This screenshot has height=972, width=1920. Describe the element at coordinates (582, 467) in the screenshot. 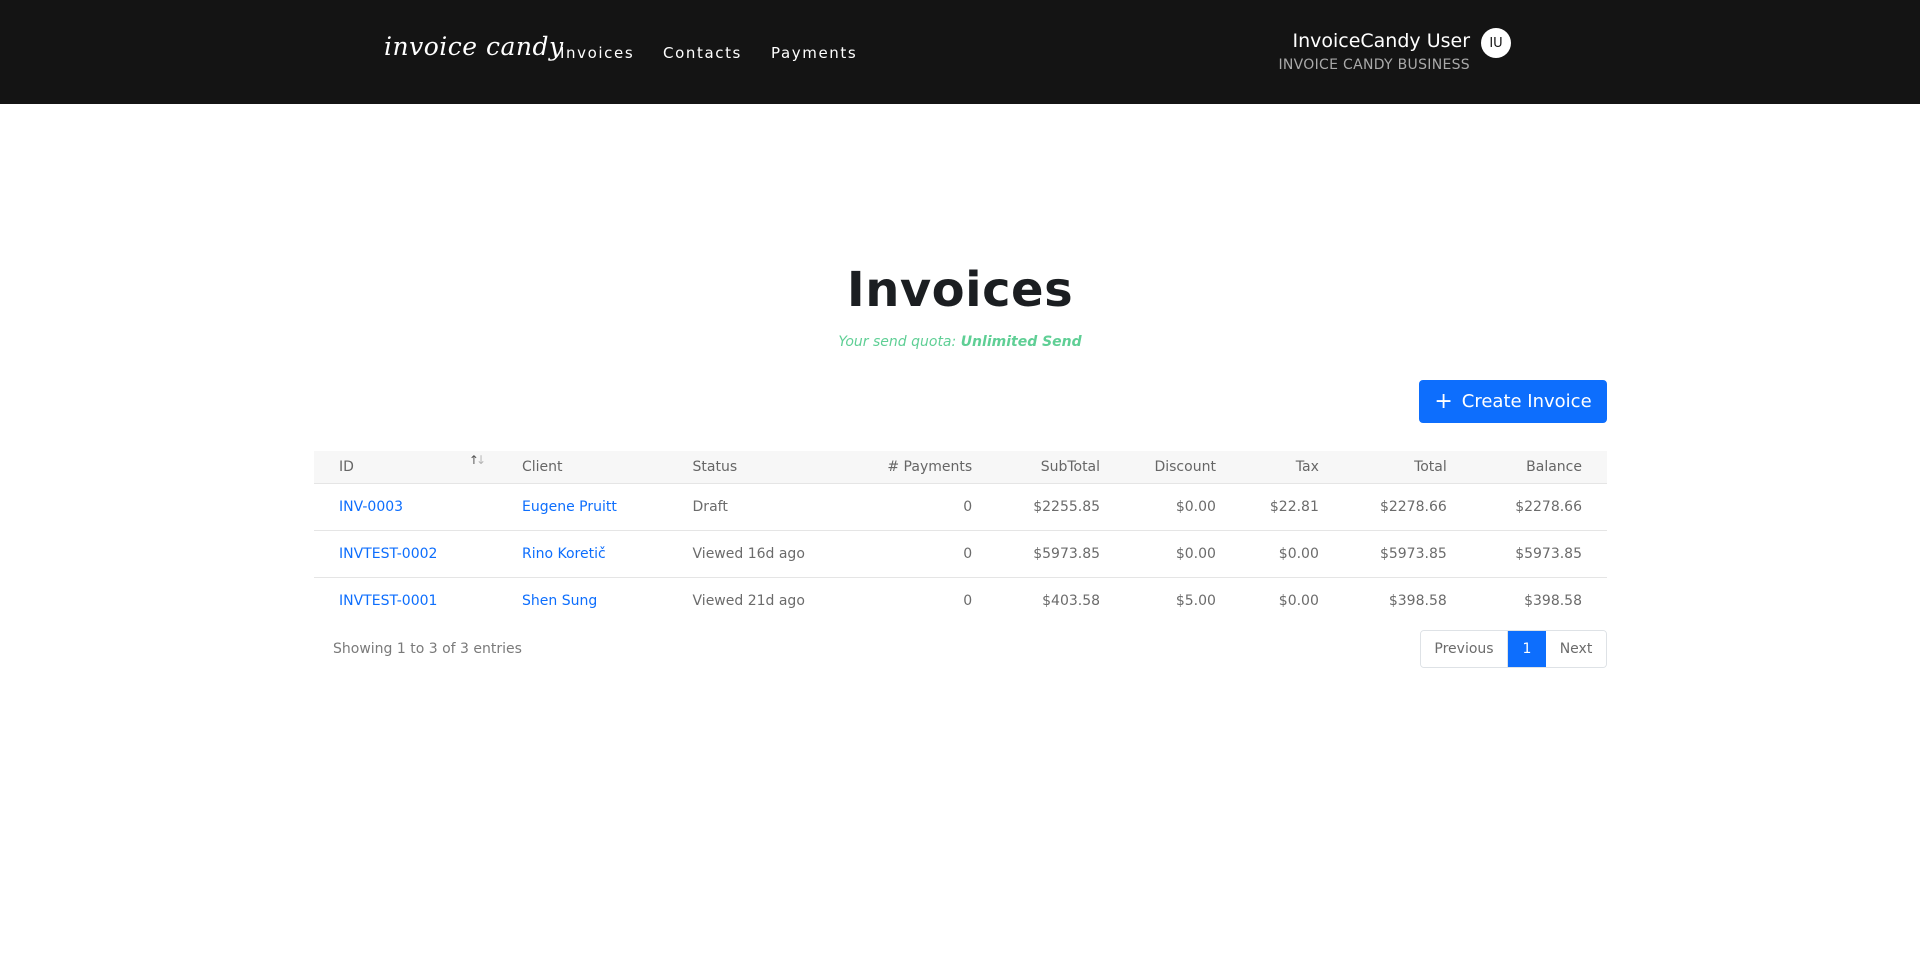

I see `column-header-client: Client` at that location.